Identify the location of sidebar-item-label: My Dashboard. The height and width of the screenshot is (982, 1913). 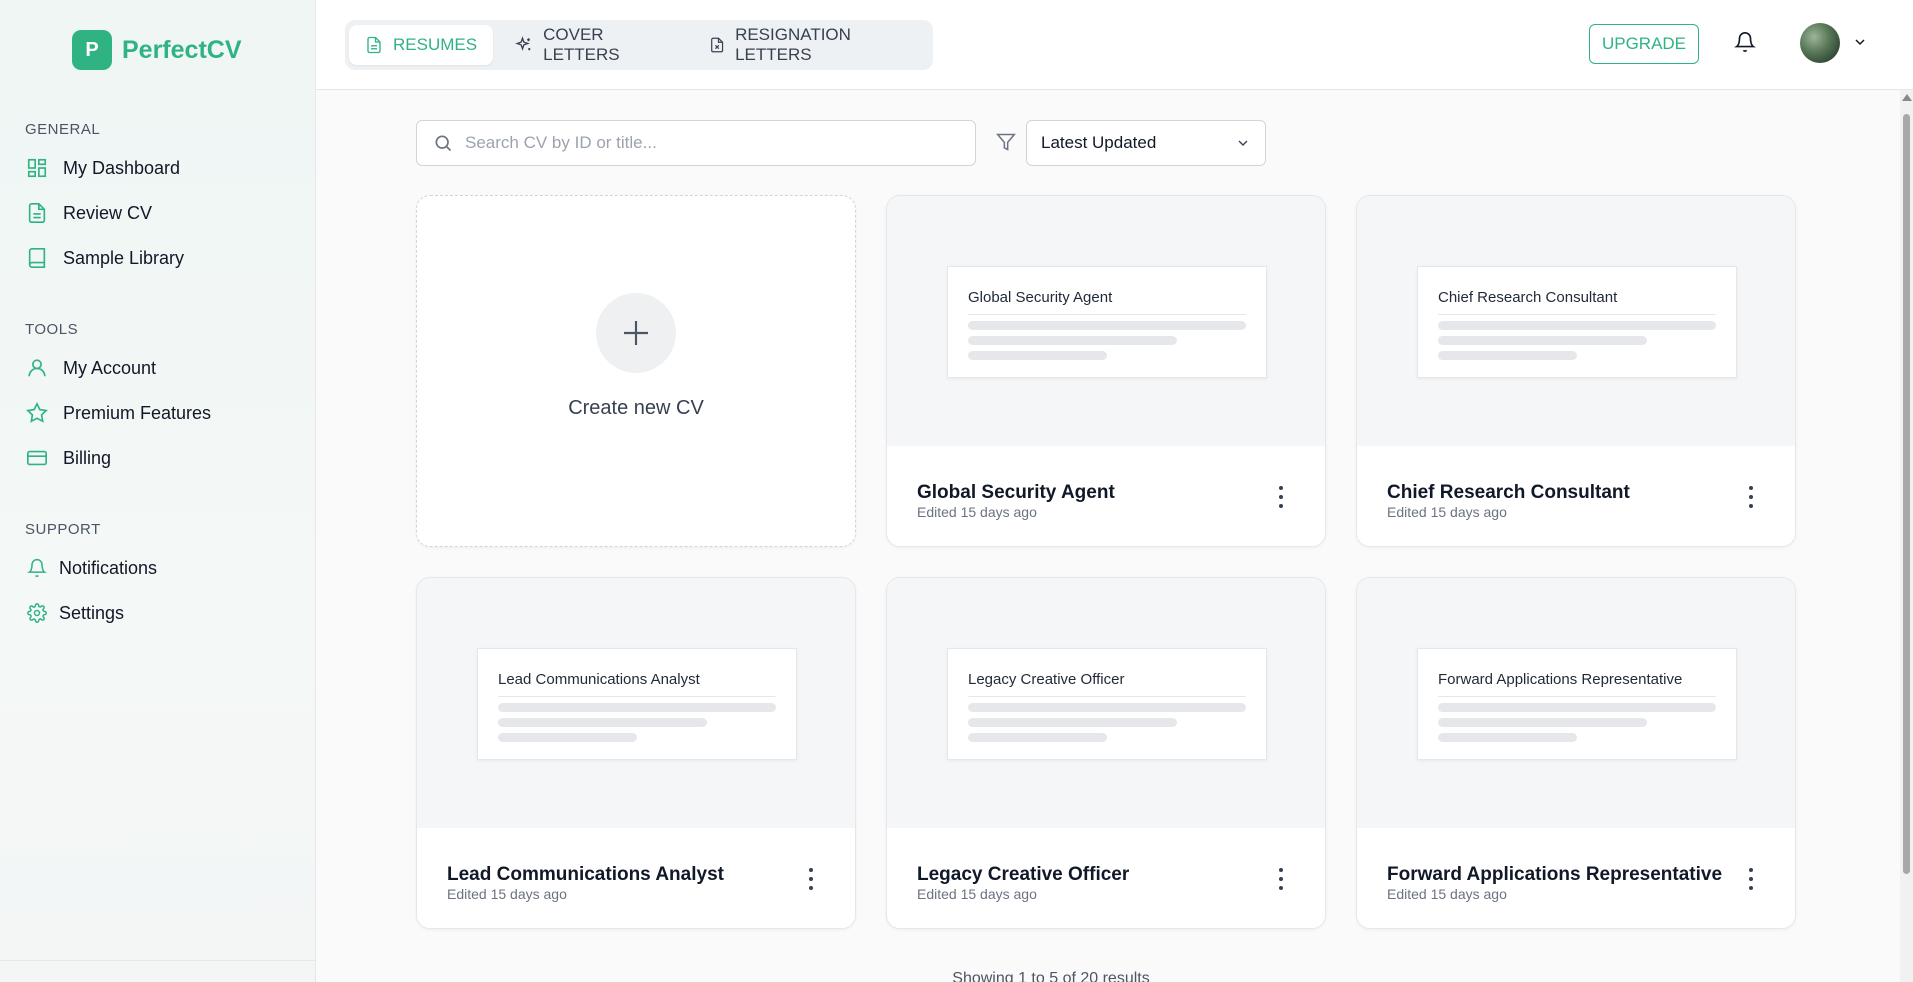
(122, 167).